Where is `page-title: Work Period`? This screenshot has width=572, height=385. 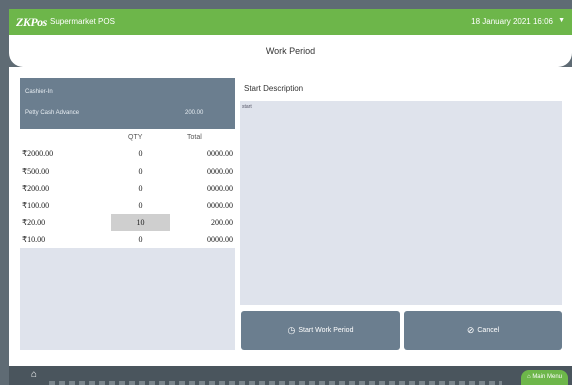
page-title: Work Period is located at coordinates (290, 51).